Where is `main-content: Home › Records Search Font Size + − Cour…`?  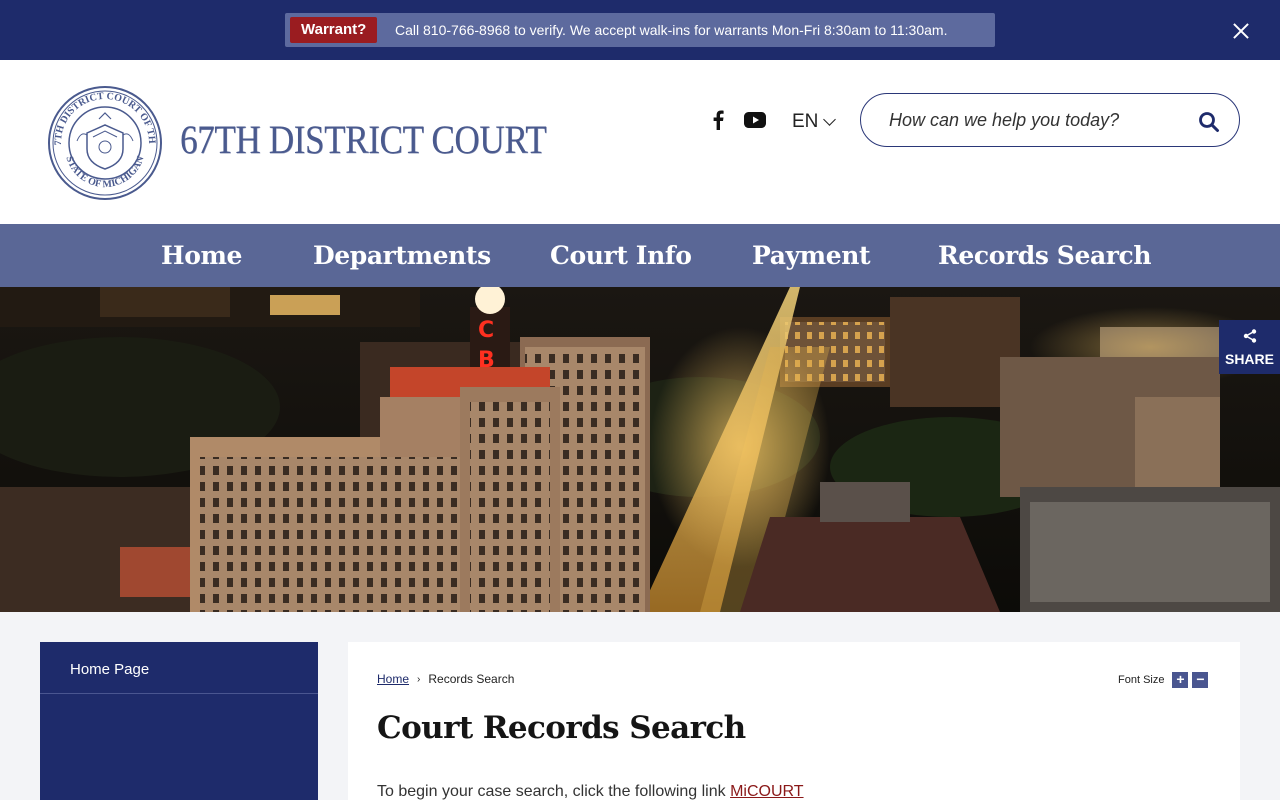
main-content: Home › Records Search Font Size + − Cour… is located at coordinates (794, 721).